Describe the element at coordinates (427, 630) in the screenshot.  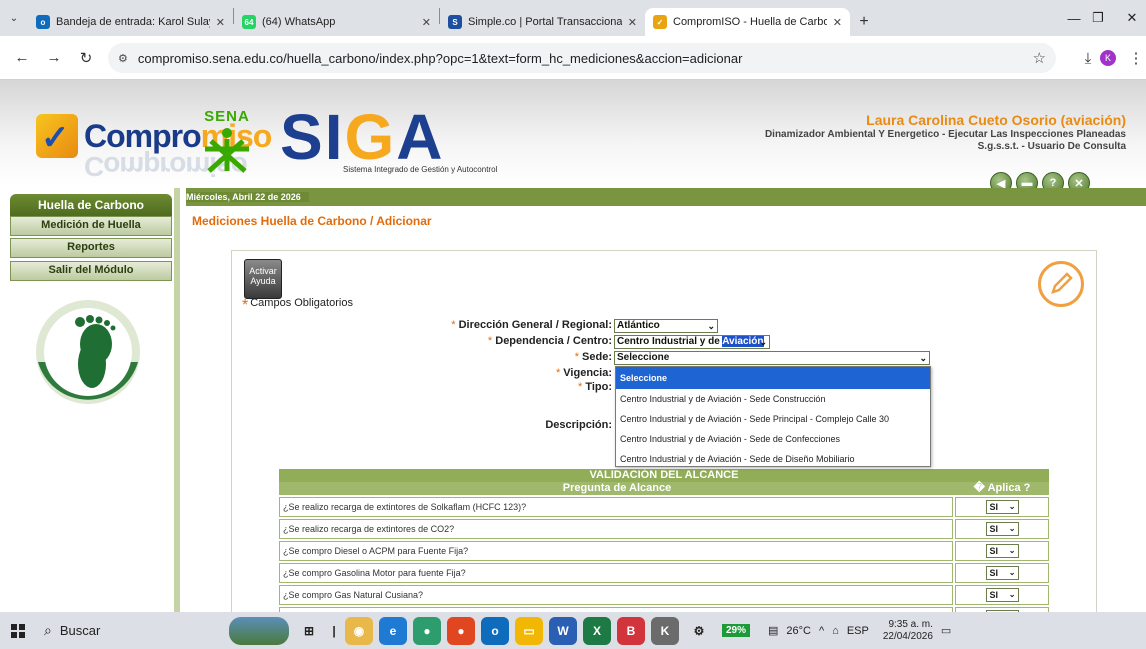
I see `chrome-profile-icon: ●` at that location.